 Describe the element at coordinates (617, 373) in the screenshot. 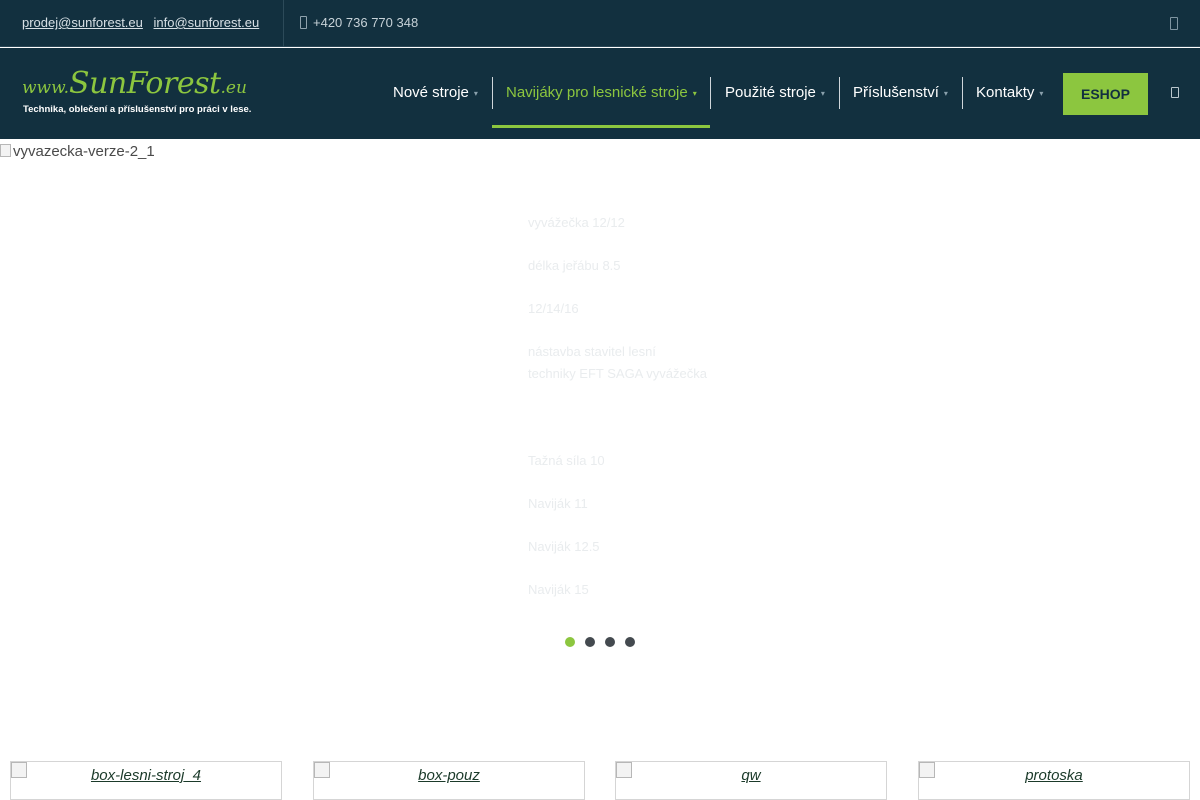

I see `slide-text: techniky EFT SAGA vyvážečka` at that location.